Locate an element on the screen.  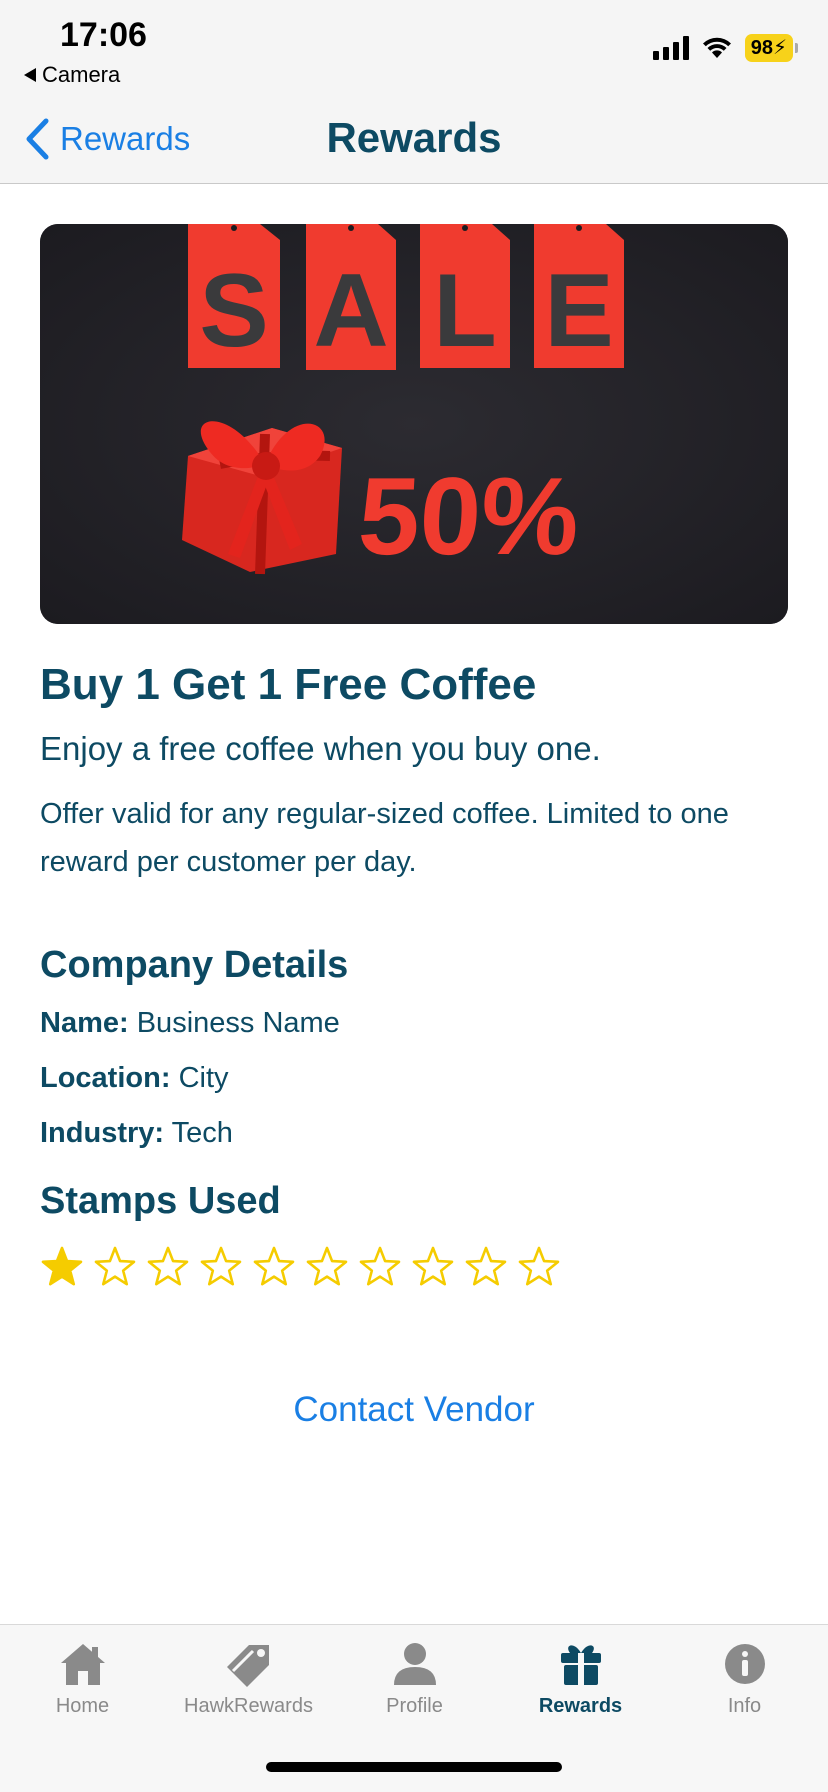
company-location-value: City is located at coordinates (203, 1078).